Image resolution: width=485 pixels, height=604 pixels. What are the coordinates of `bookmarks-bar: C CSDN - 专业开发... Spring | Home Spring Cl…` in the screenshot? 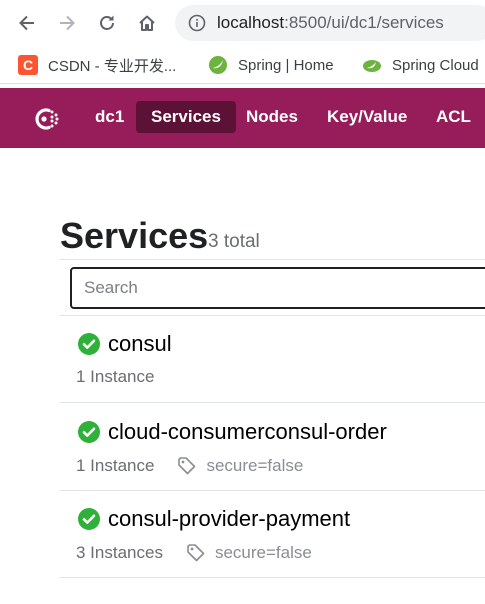 It's located at (242, 65).